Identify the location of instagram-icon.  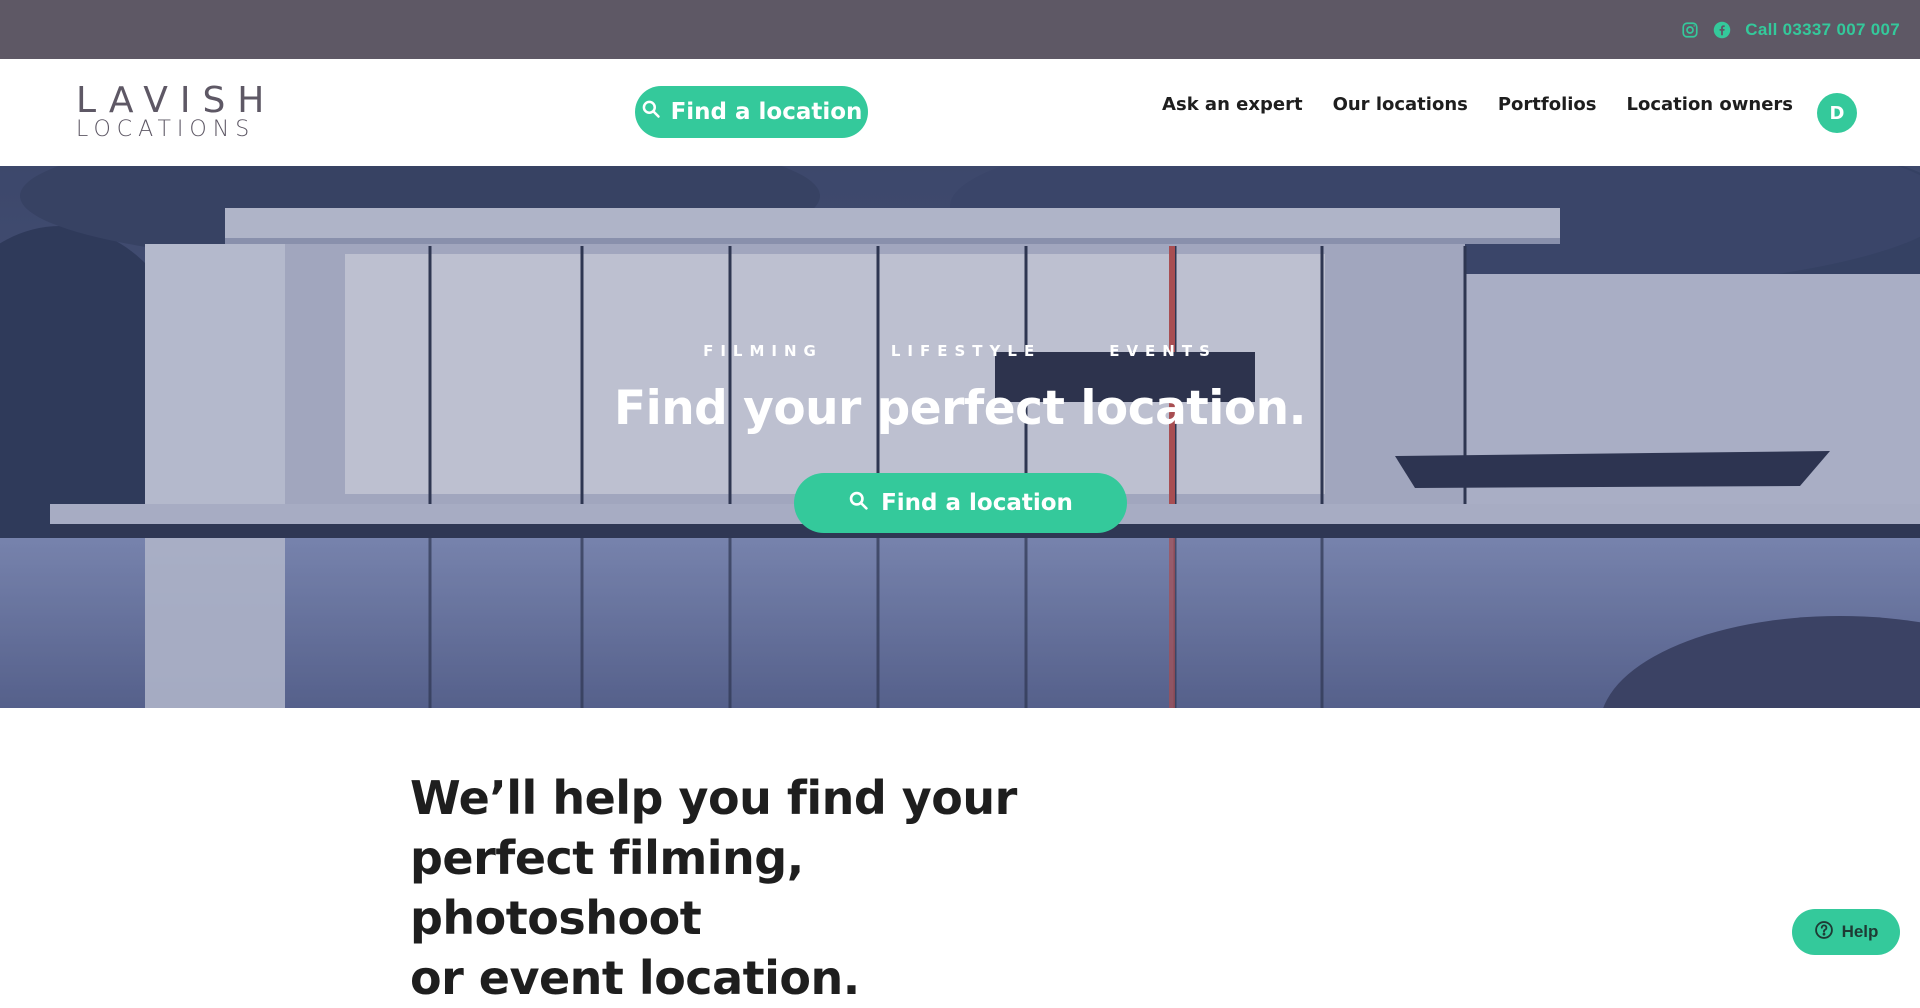
(1690, 30).